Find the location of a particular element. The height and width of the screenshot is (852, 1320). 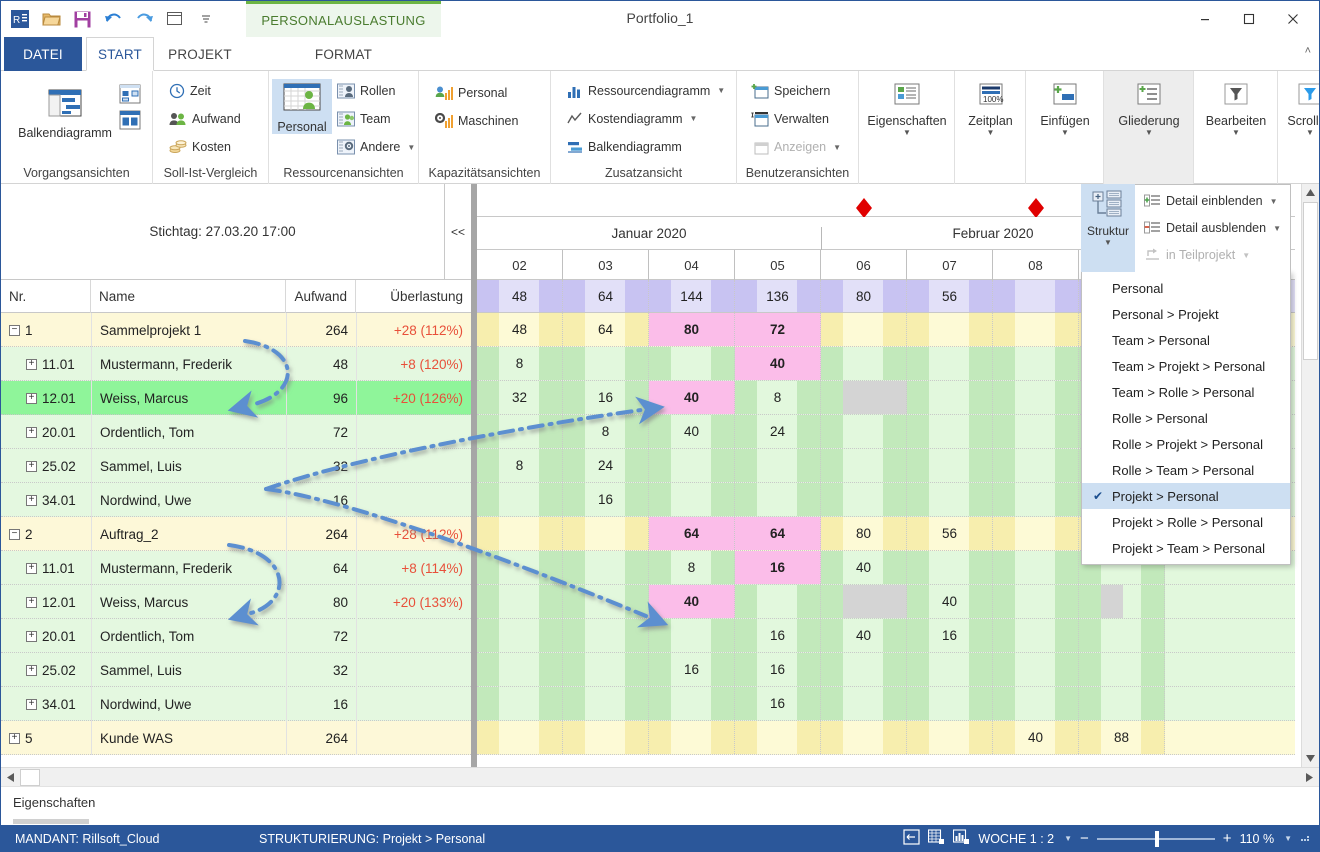

maximize-button is located at coordinates (1249, 19).